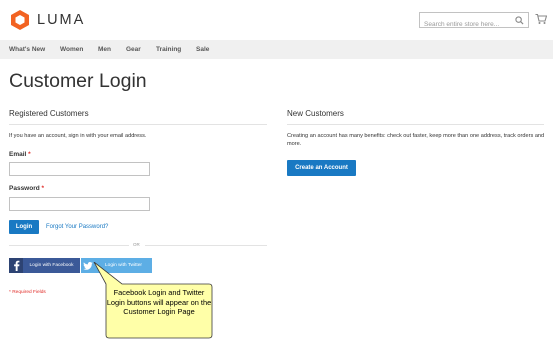 The height and width of the screenshot is (342, 553). Describe the element at coordinates (276, 20) in the screenshot. I see `page-header: LUMA` at that location.